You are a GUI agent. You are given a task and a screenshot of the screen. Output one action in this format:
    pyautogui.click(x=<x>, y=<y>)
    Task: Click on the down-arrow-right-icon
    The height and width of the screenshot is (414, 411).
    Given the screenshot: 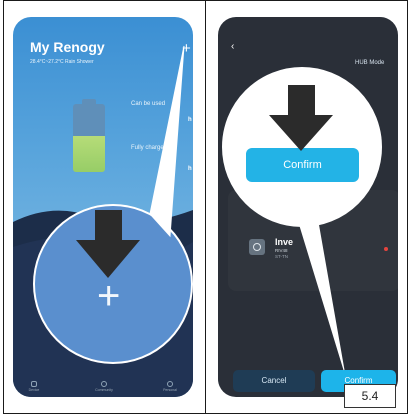 What is the action you would take?
    pyautogui.click(x=301, y=118)
    